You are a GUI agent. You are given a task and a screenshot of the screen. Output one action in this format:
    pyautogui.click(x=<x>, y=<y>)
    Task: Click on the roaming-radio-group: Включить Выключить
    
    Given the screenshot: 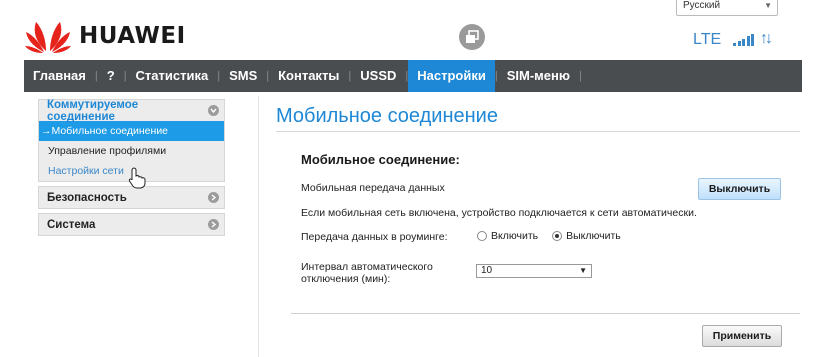 What is the action you would take?
    pyautogui.click(x=556, y=236)
    